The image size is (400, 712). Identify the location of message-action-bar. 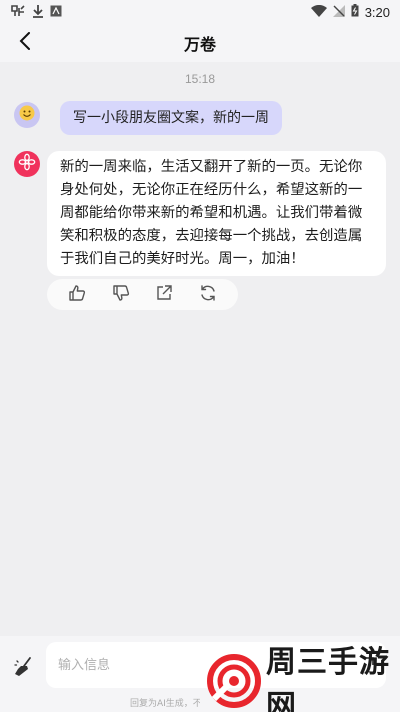
(142, 294).